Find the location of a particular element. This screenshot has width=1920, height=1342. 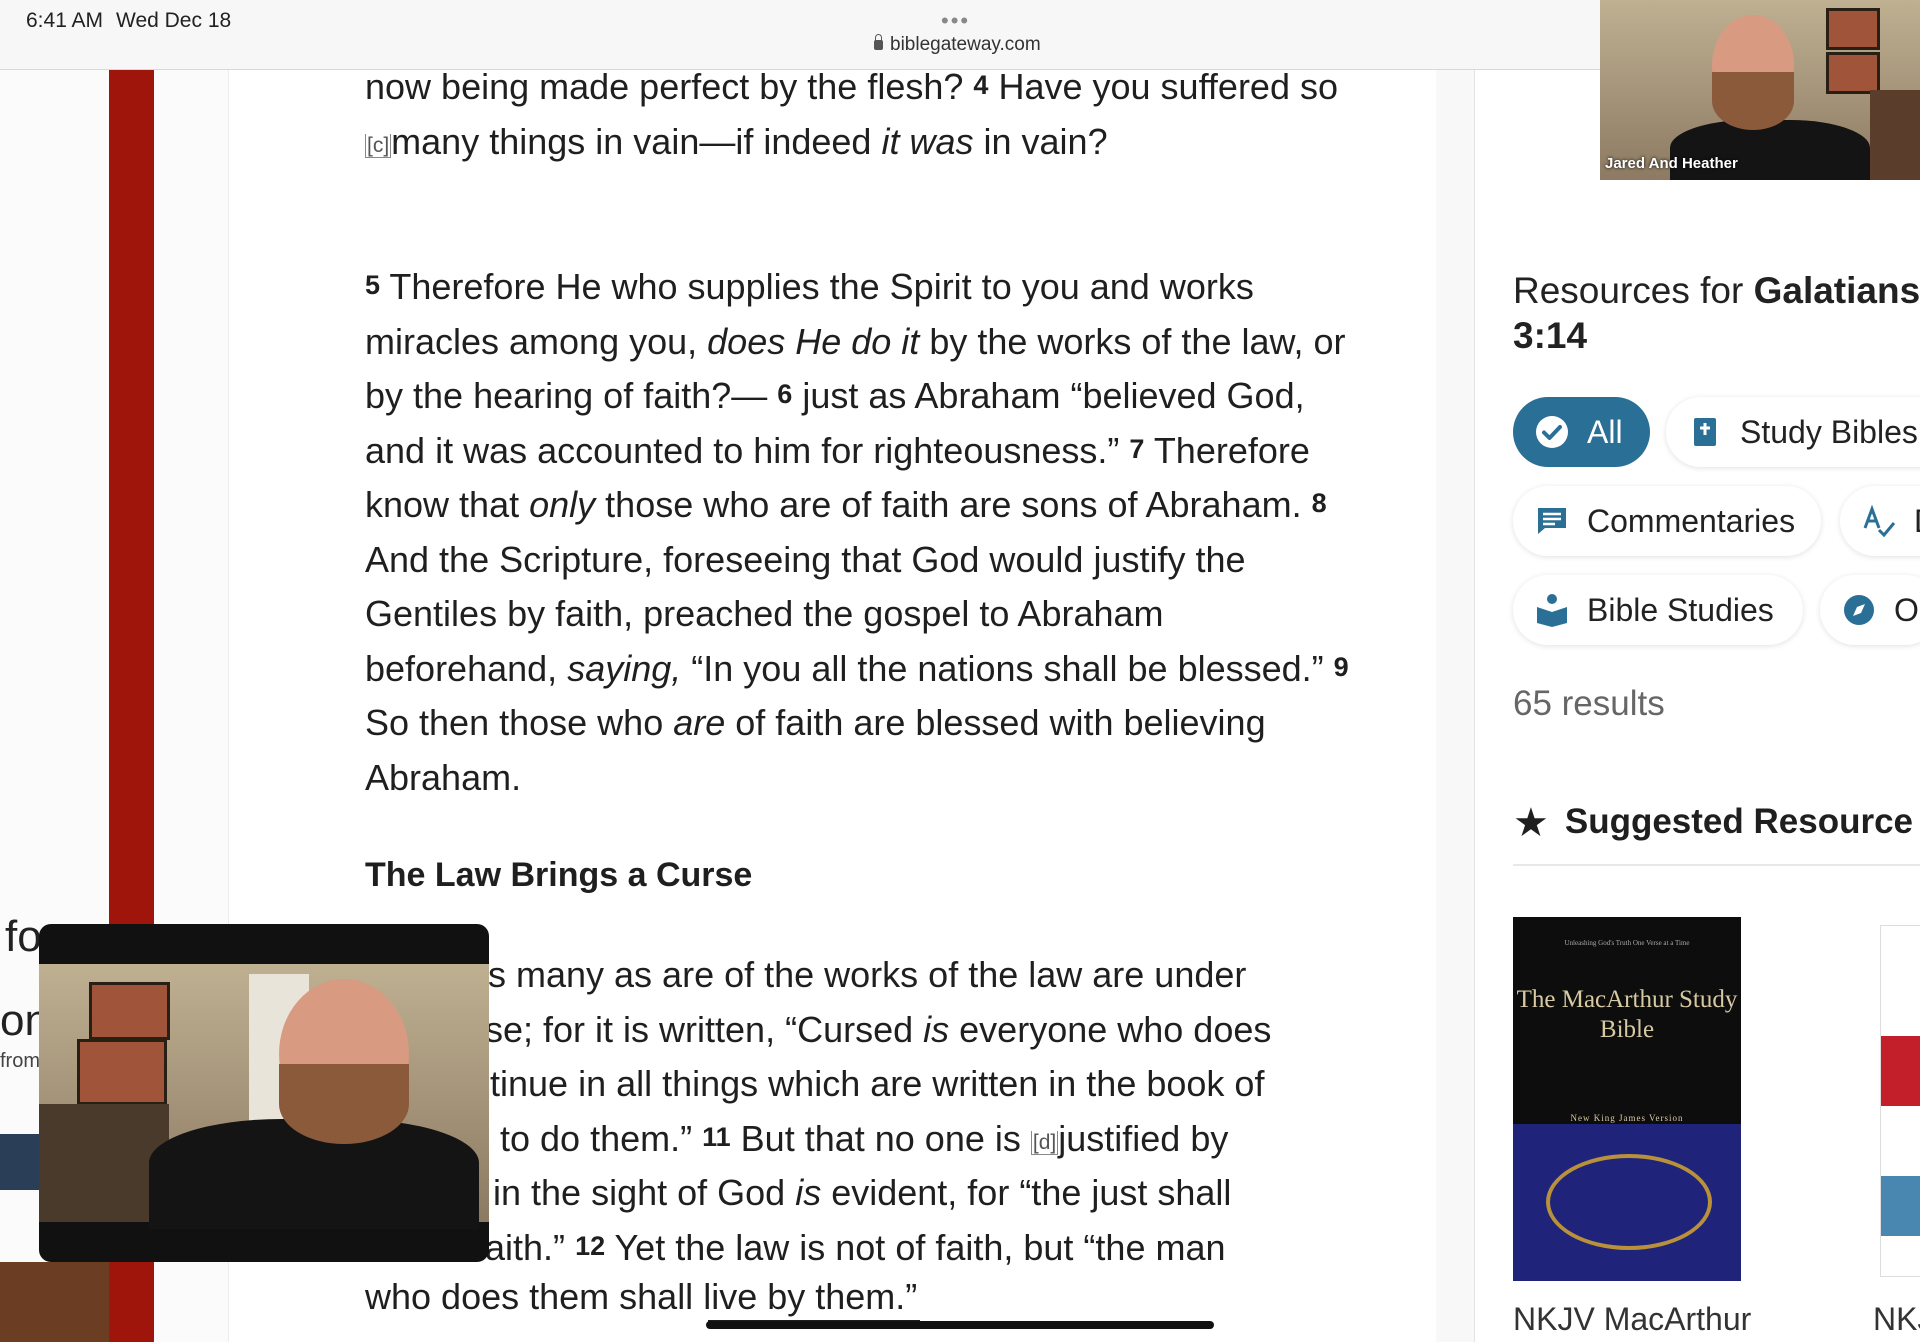

left-image-fragment is located at coordinates (54, 1302).